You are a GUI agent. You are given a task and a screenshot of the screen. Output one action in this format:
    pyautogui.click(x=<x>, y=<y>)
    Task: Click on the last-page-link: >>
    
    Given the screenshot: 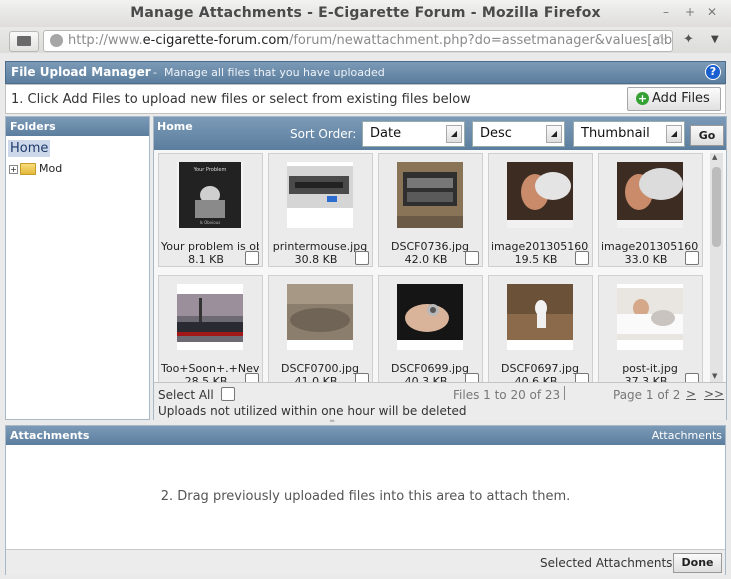 What is the action you would take?
    pyautogui.click(x=714, y=394)
    